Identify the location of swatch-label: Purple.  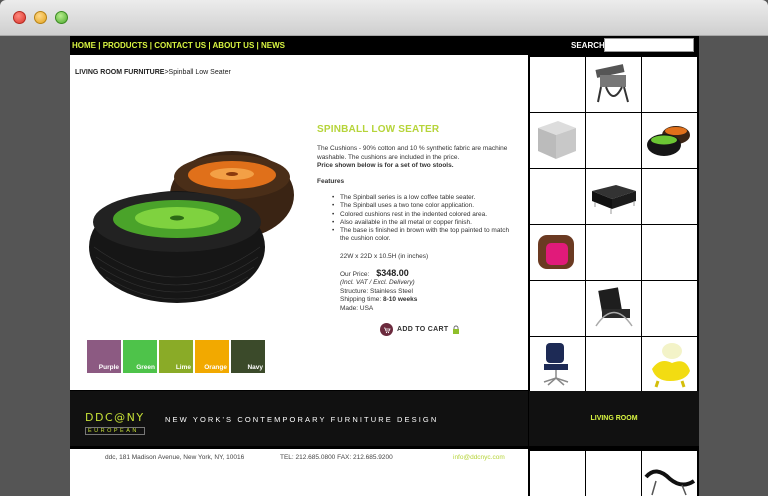
(108, 367).